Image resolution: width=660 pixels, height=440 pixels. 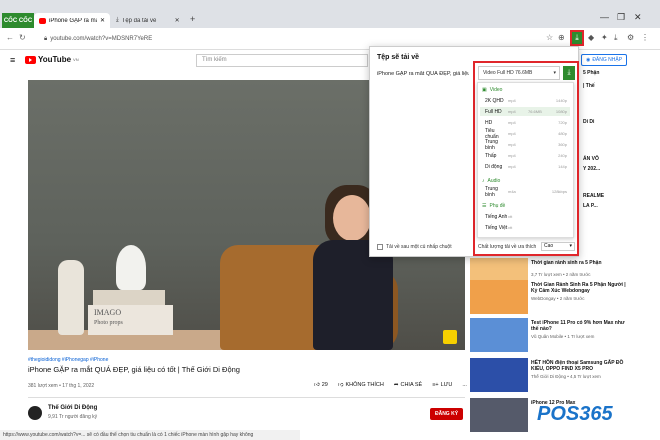 I want to click on quality-option: Thấp mp4 240p, so click(x=525, y=155).